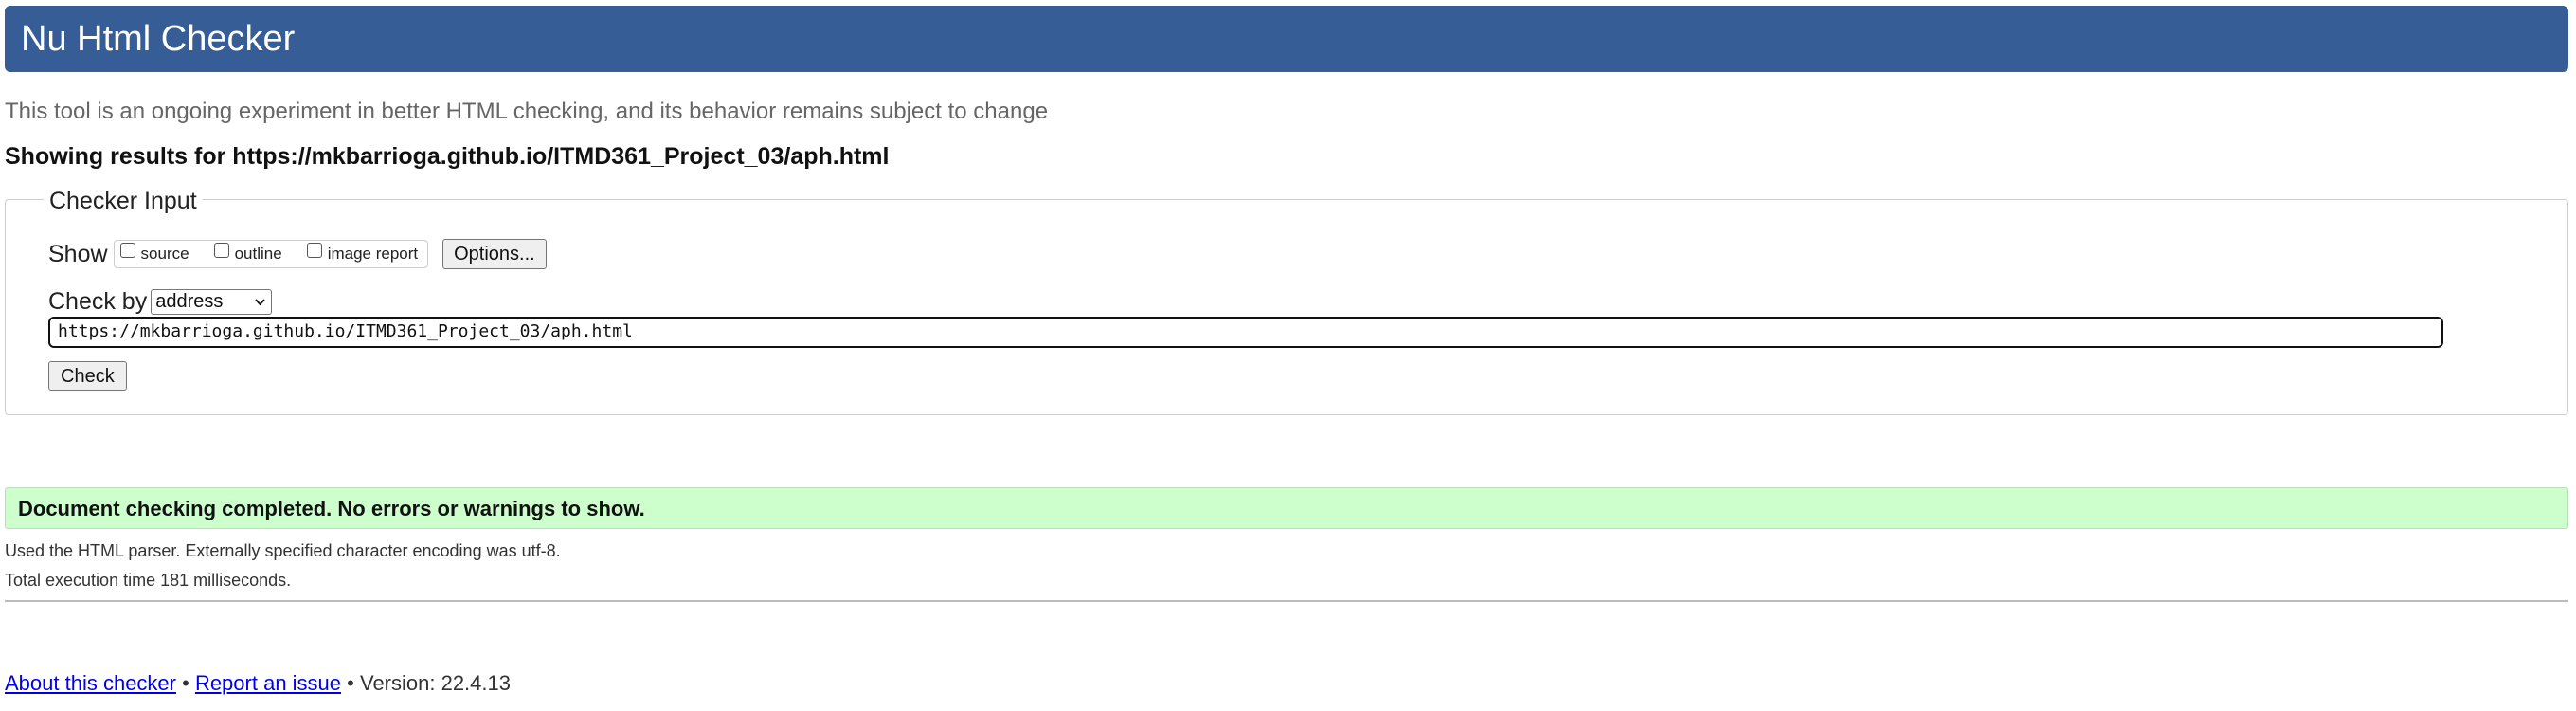 The image size is (2576, 711). What do you see at coordinates (148, 580) in the screenshot?
I see `execution-time: Total execution time 181 milliseconds.` at bounding box center [148, 580].